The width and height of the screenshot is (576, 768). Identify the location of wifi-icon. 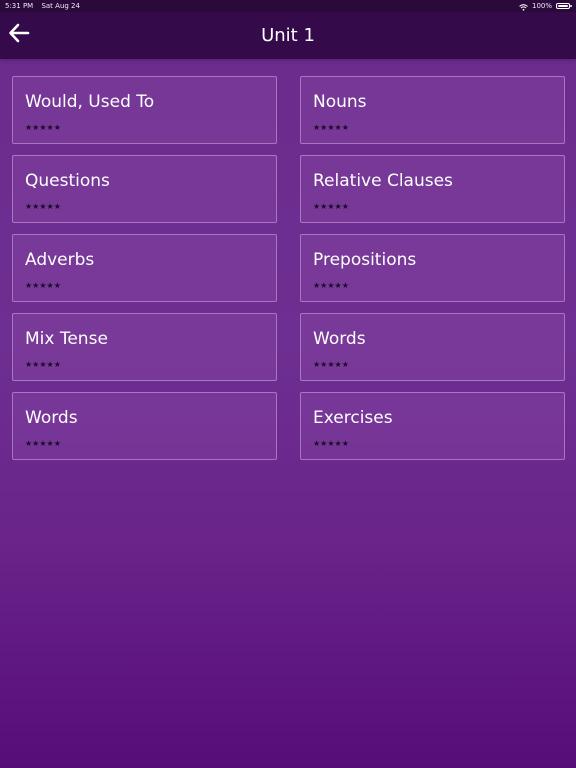
(523, 7).